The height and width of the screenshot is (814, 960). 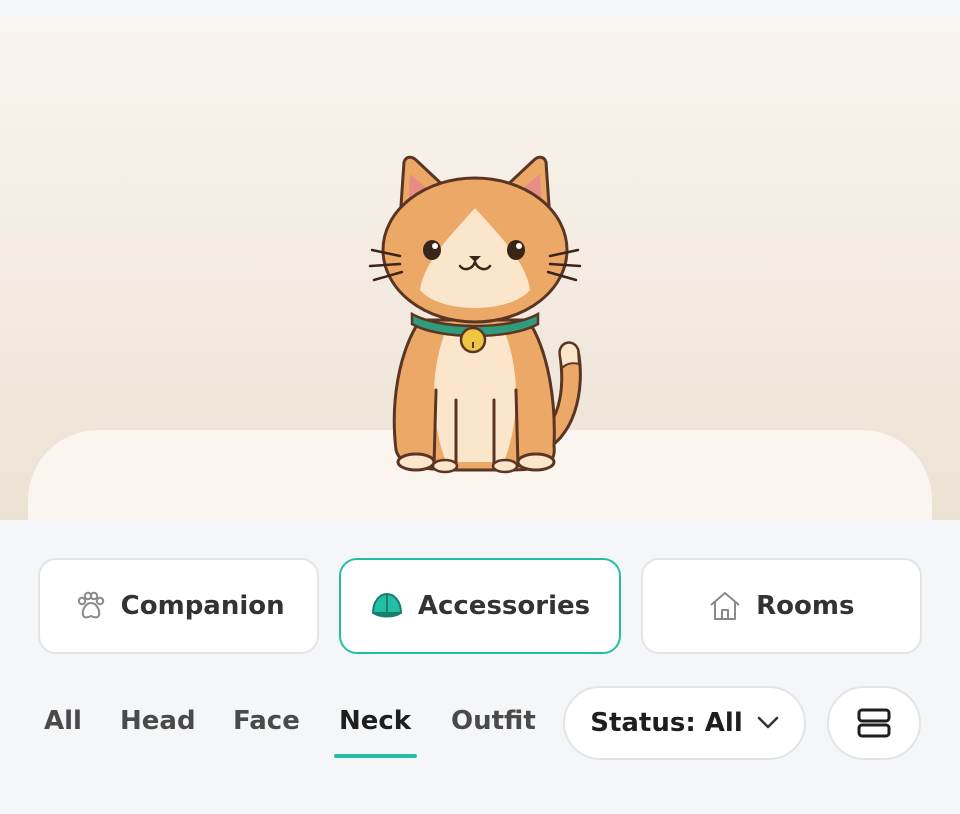 I want to click on status-filter-button: Status: All, so click(x=684, y=723).